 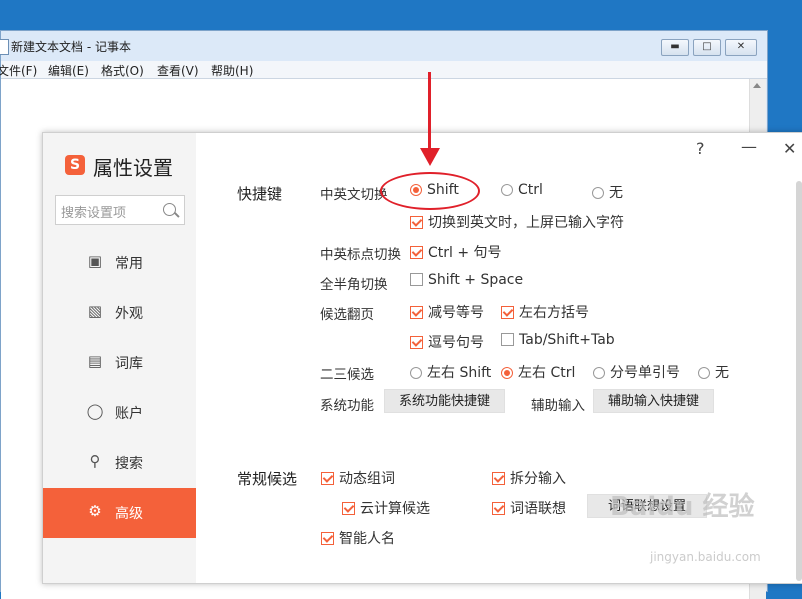 I want to click on sidebar-item-label: 常用, so click(x=129, y=264).